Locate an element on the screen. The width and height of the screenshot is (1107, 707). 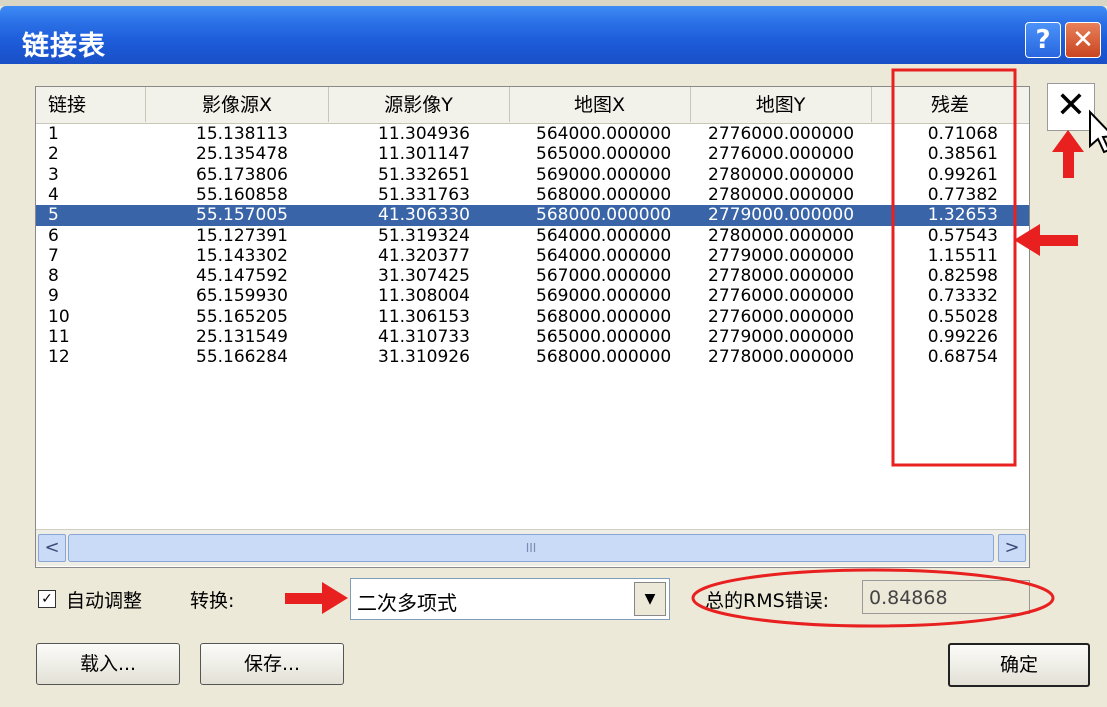
rms-highlight-ellipse is located at coordinates (873, 598).